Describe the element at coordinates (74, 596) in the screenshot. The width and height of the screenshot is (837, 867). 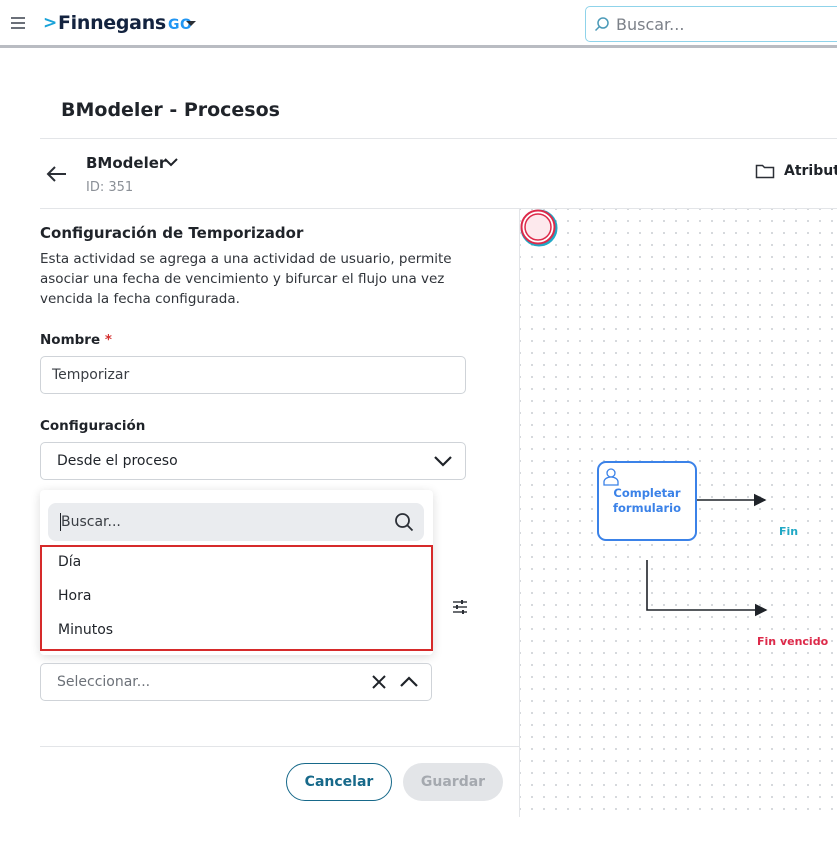
I see `option-hora: Hora` at that location.